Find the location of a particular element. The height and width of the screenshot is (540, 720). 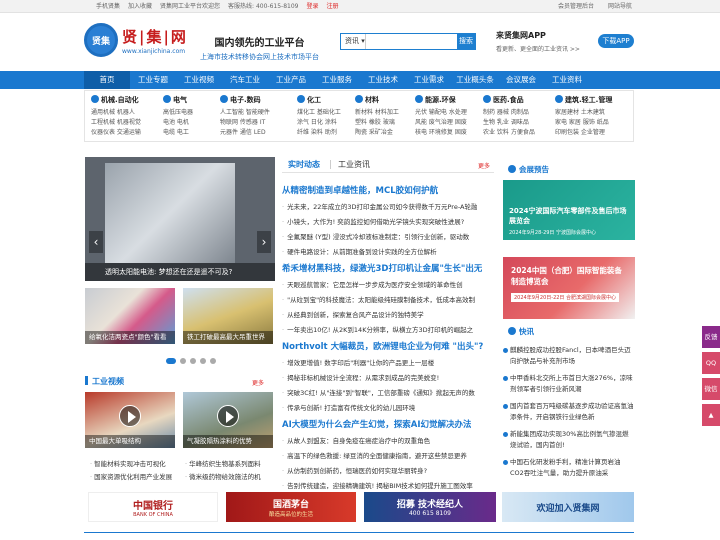

nav-item-7: 工业需求 is located at coordinates (429, 80).